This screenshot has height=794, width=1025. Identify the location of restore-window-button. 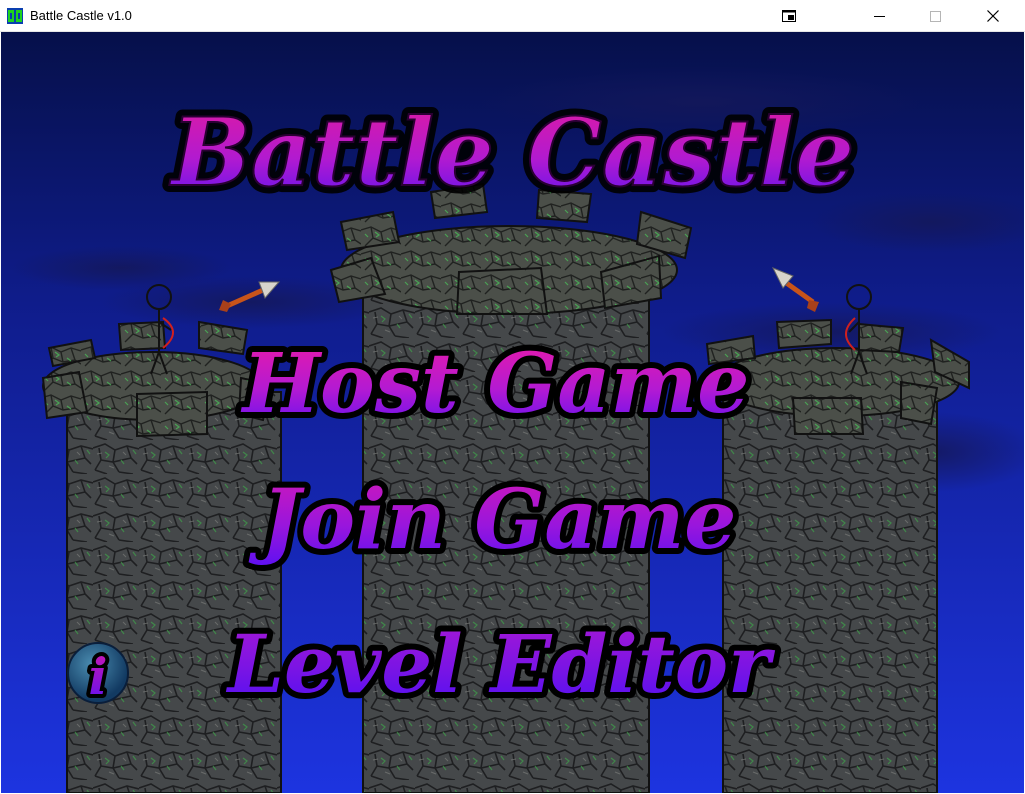
(789, 16).